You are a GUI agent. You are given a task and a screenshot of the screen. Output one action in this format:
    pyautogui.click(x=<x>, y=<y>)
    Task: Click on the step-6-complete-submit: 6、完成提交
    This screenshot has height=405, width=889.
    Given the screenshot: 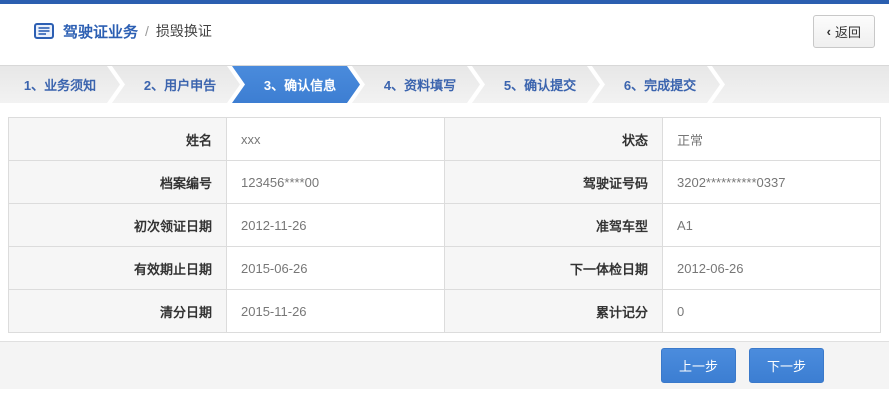 What is the action you would take?
    pyautogui.click(x=656, y=84)
    